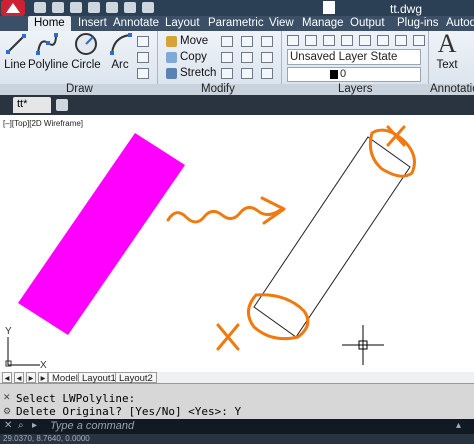 This screenshot has height=444, width=474. I want to click on polyline-tool-button: Polyline, so click(48, 51).